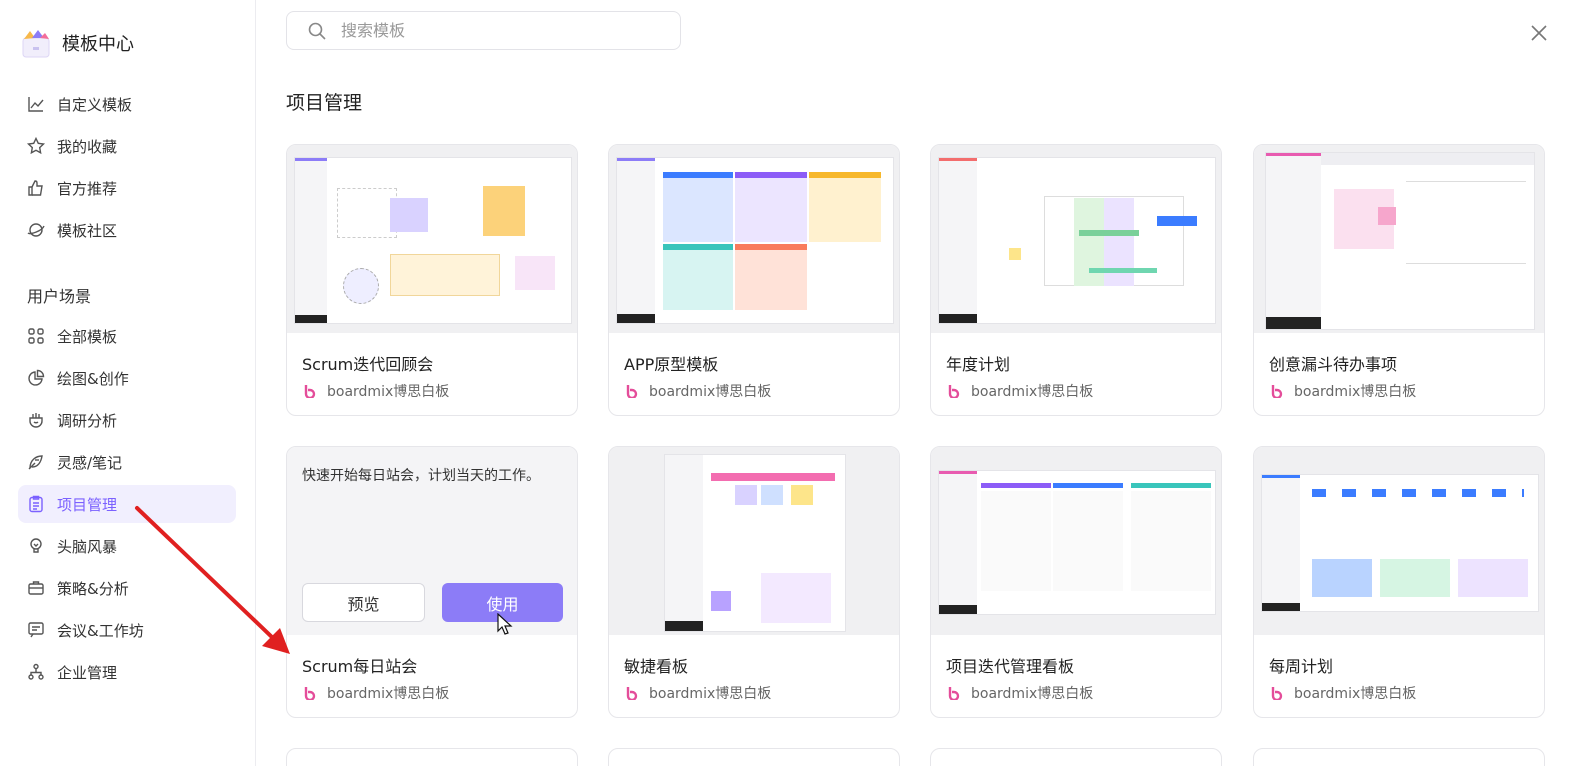  What do you see at coordinates (36, 146) in the screenshot?
I see `star-icon` at bounding box center [36, 146].